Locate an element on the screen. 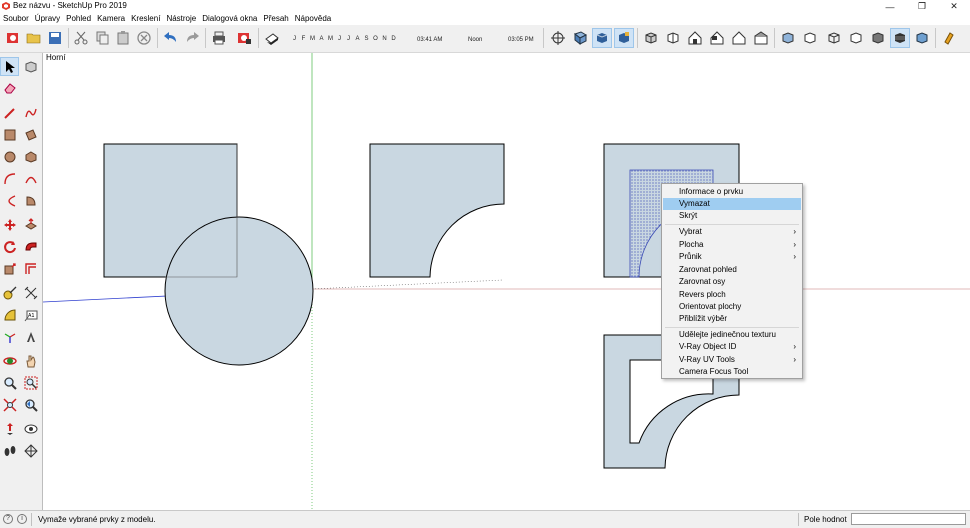  previous-view-tool-icon is located at coordinates (30, 404).